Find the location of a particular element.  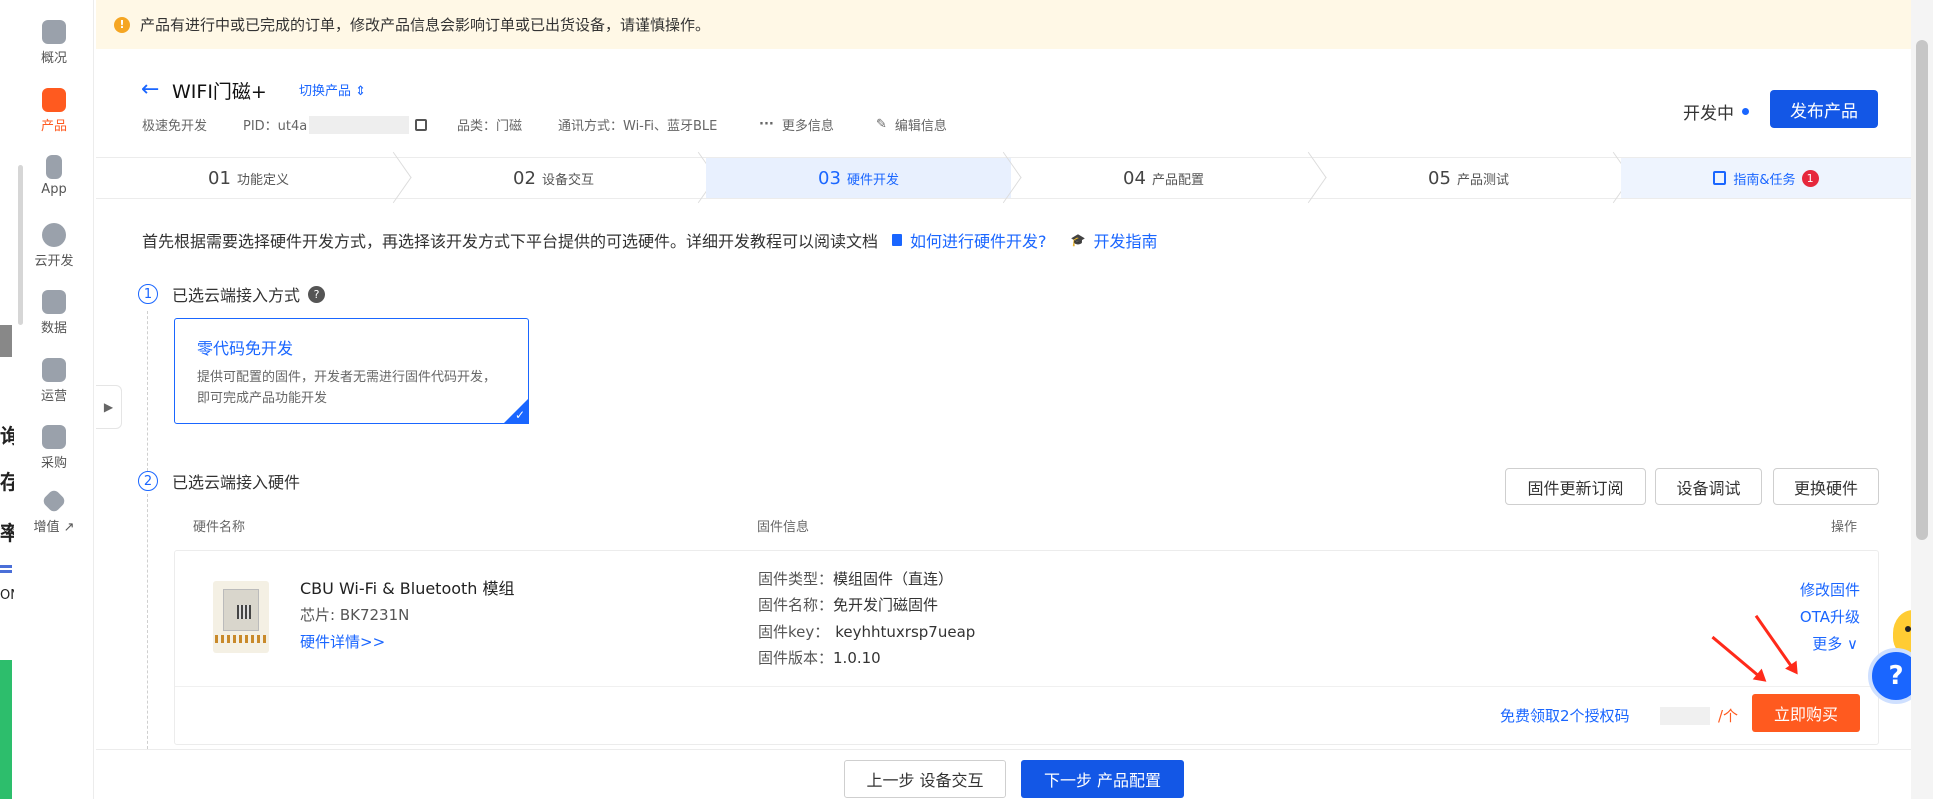

step-hardware-development: 03 硬件开发 is located at coordinates (858, 178).